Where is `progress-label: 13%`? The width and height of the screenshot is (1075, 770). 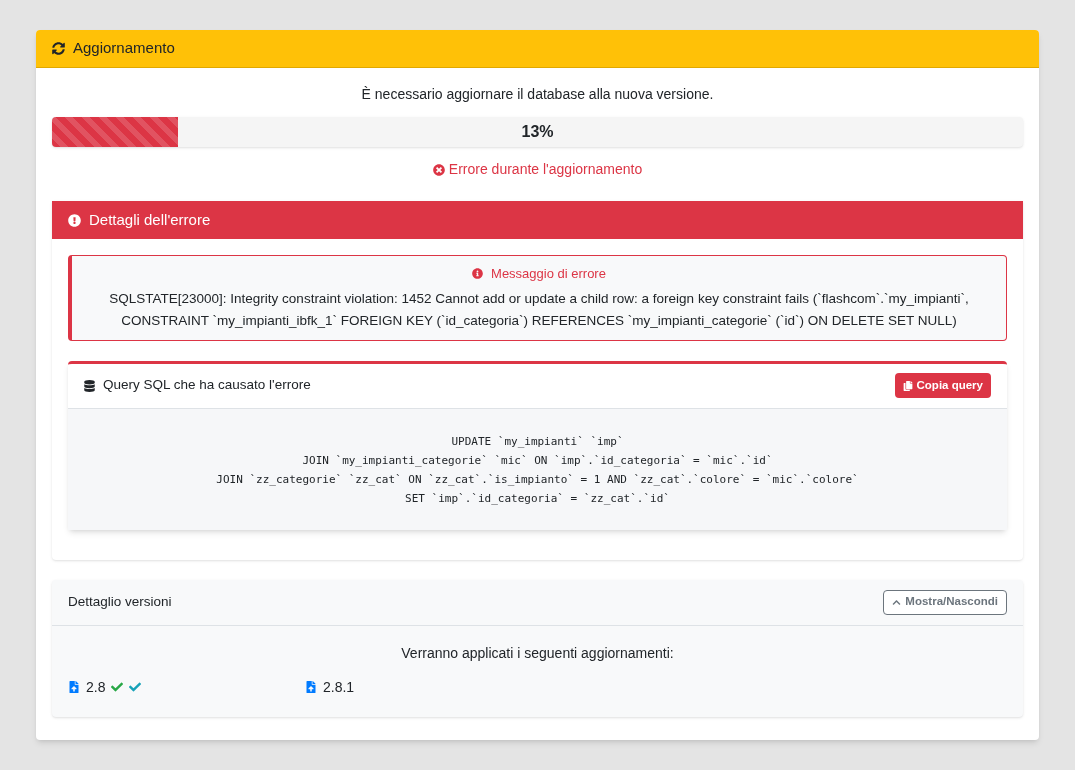 progress-label: 13% is located at coordinates (537, 132).